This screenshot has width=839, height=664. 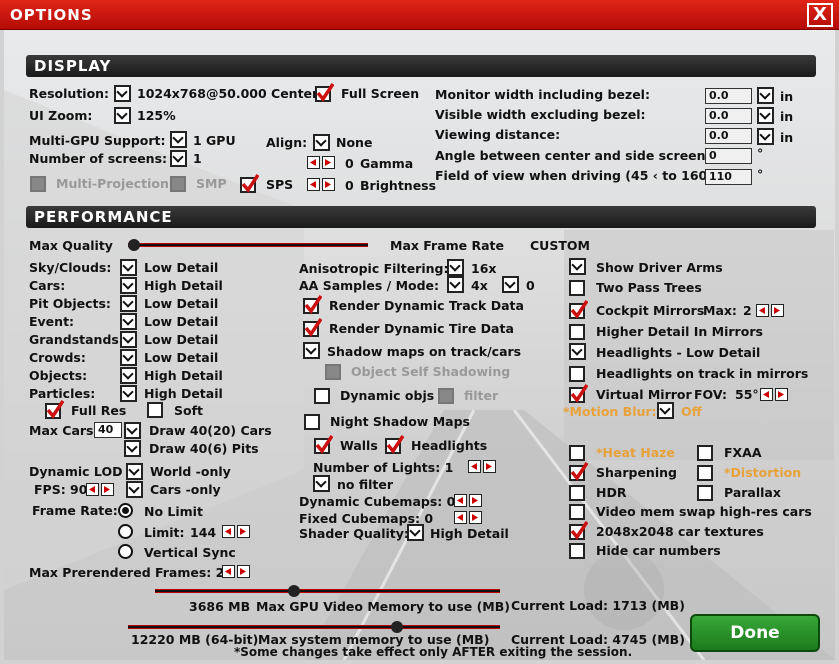 What do you see at coordinates (178, 184) in the screenshot?
I see `smp-checkbox` at bounding box center [178, 184].